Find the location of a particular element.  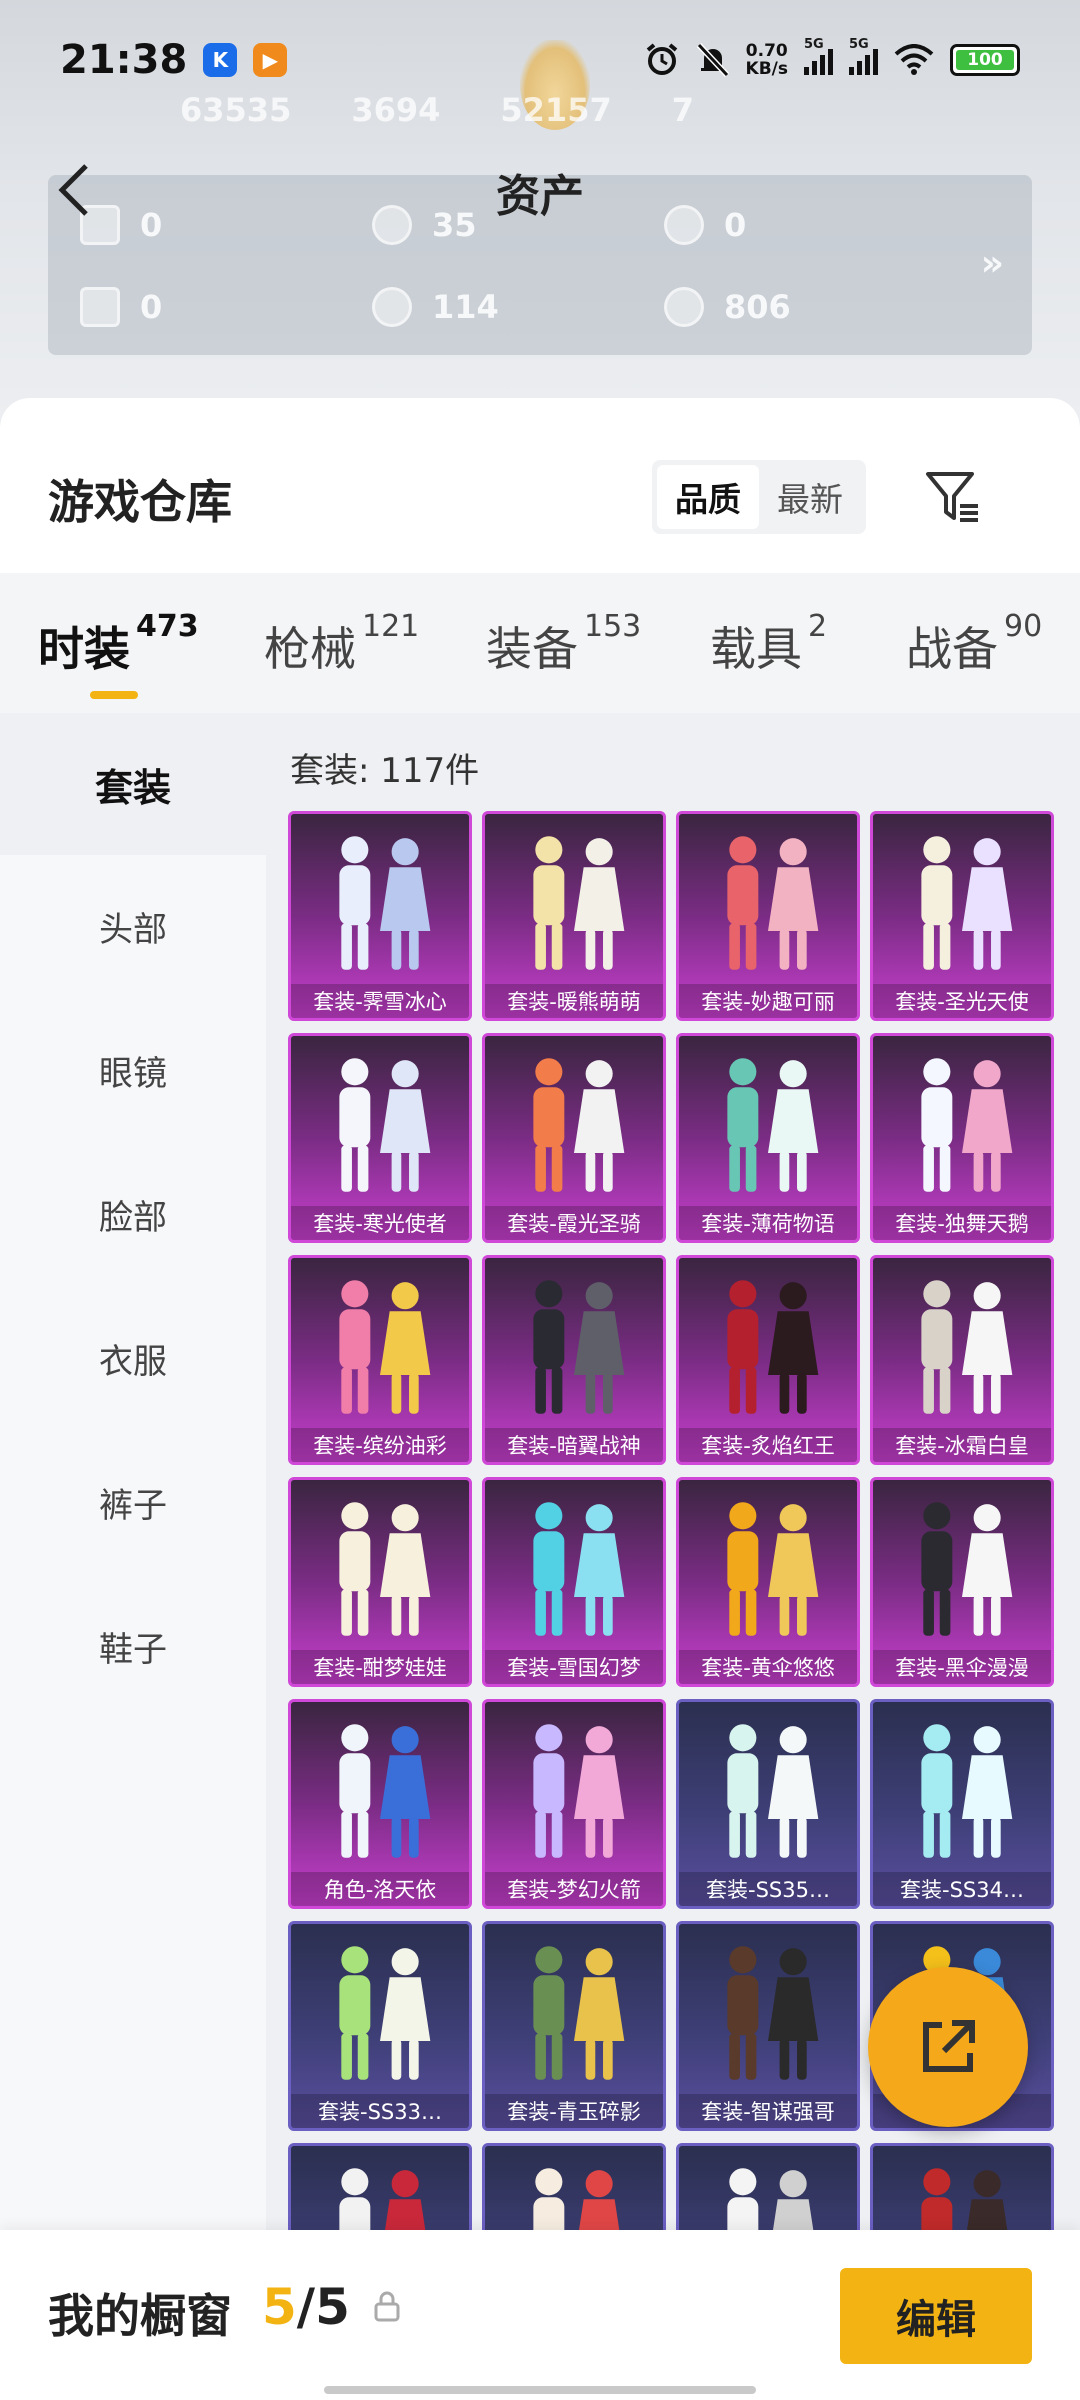

item-tile: 套装-暖熊萌萌 is located at coordinates (574, 916).